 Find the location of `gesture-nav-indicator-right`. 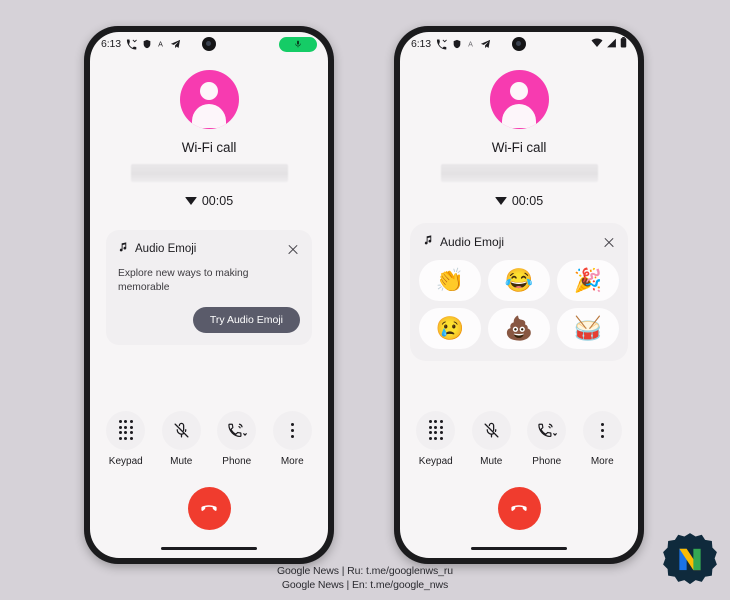

gesture-nav-indicator-right is located at coordinates (519, 544).